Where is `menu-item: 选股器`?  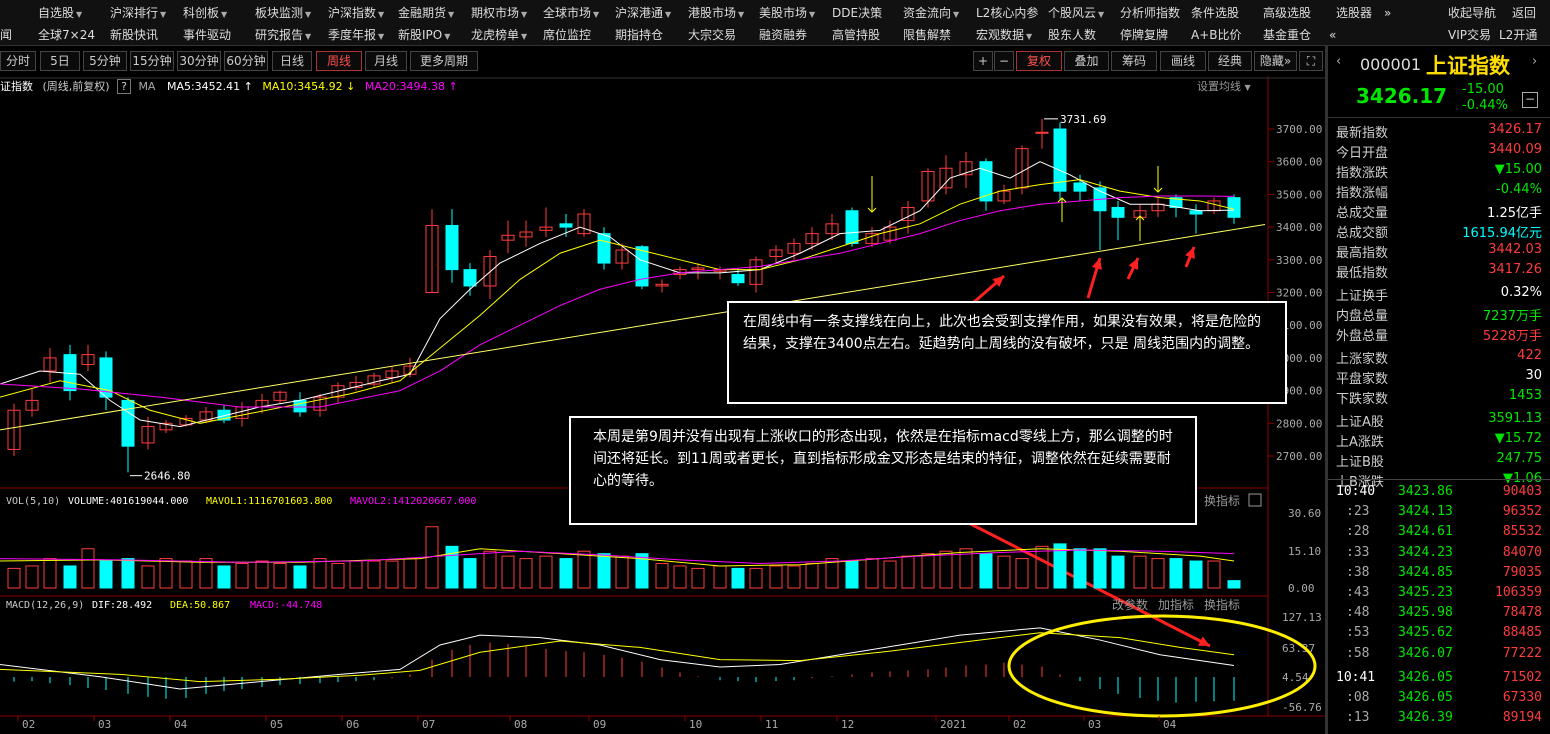
menu-item: 选股器 is located at coordinates (1354, 13).